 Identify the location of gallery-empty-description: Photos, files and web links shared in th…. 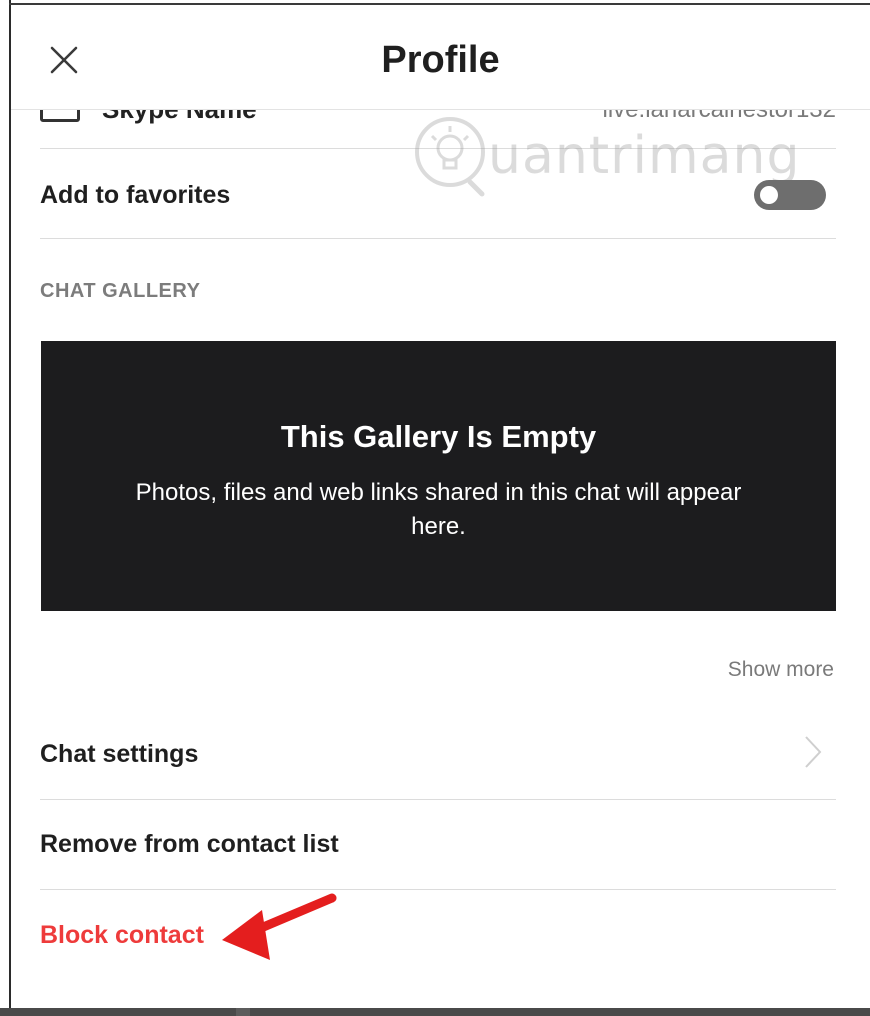
(438, 509).